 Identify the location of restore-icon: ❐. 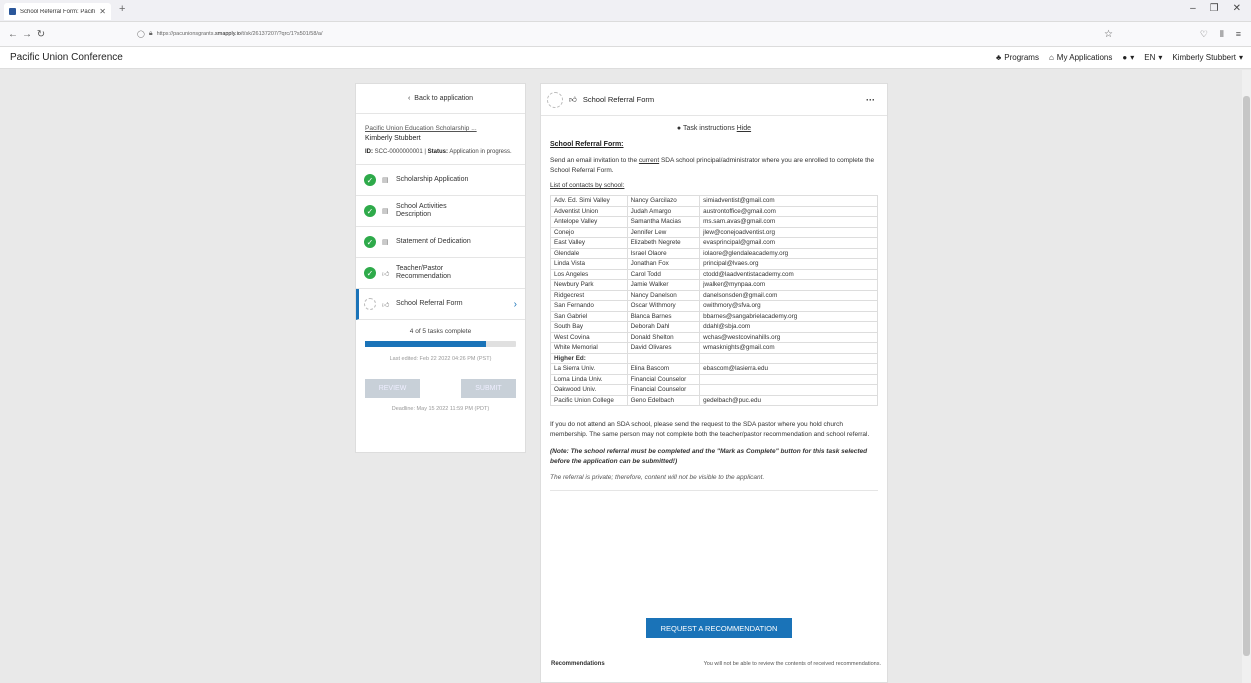
(1214, 8).